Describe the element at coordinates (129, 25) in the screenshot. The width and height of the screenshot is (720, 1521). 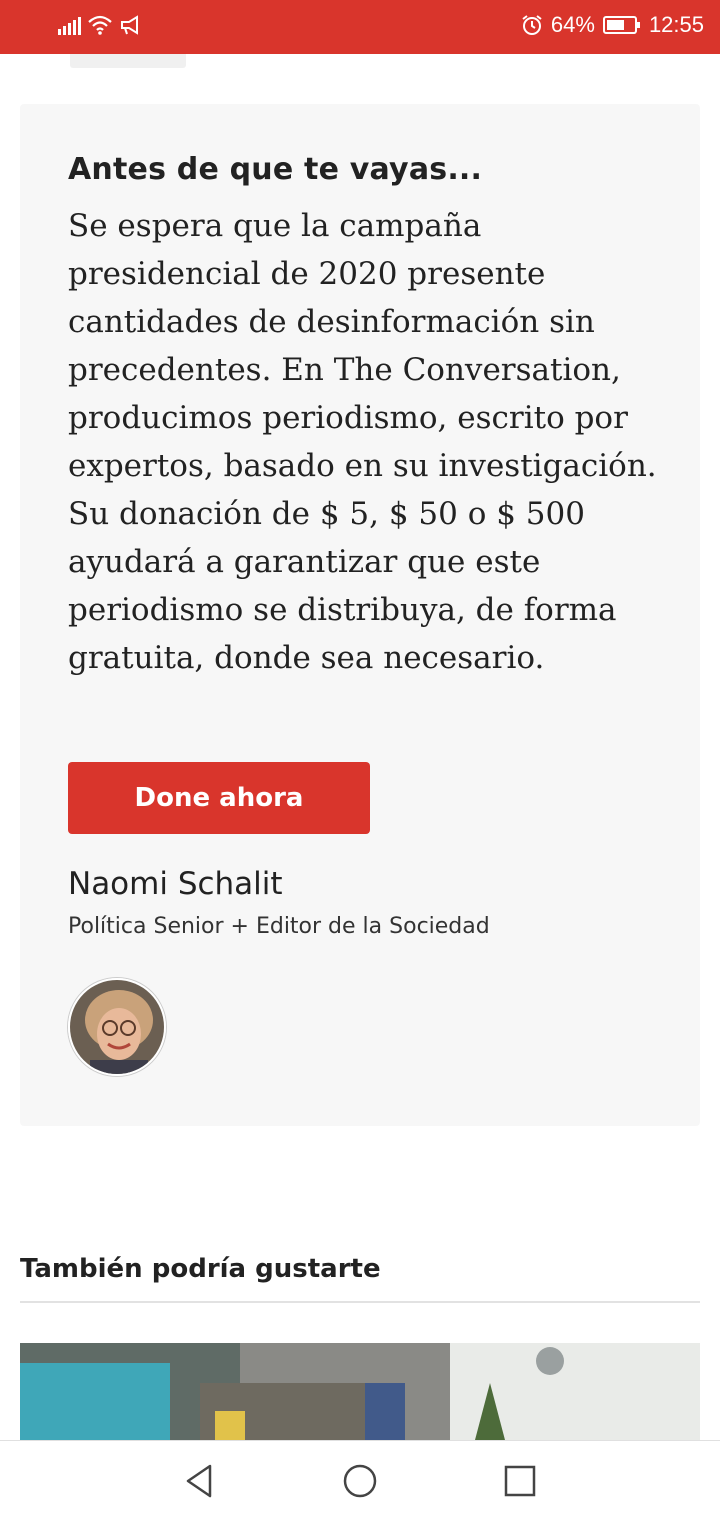
I see `megaphone-icon` at that location.